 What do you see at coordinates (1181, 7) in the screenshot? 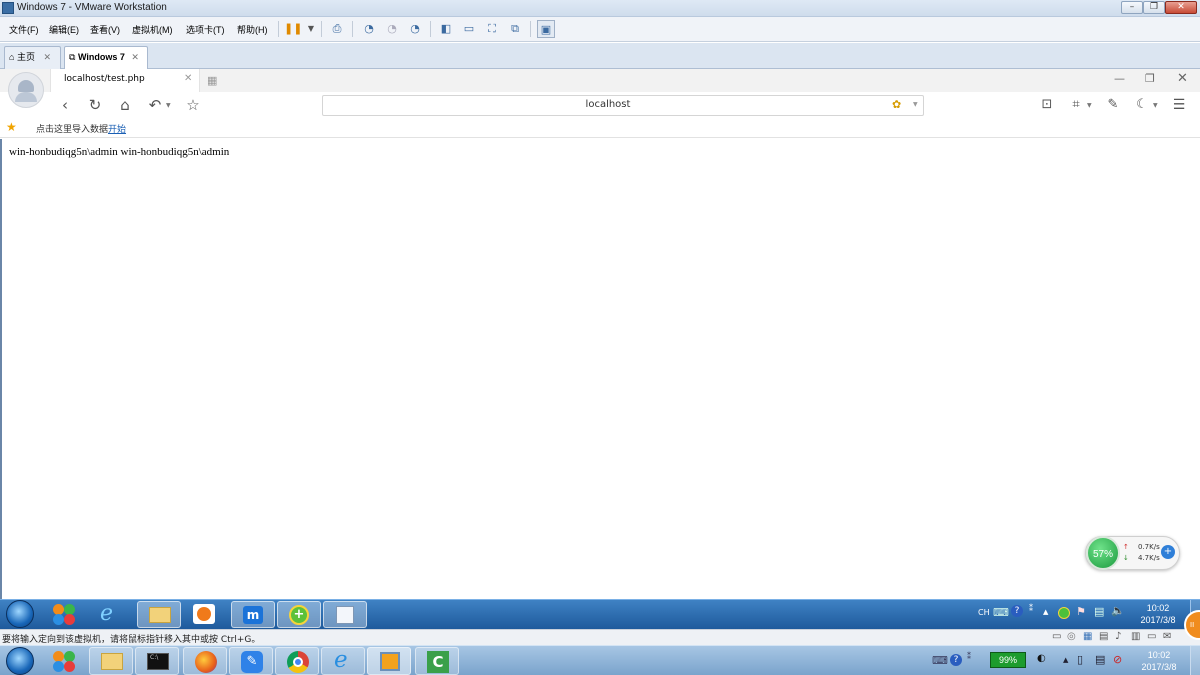
I see `close-button: ✕` at bounding box center [1181, 7].